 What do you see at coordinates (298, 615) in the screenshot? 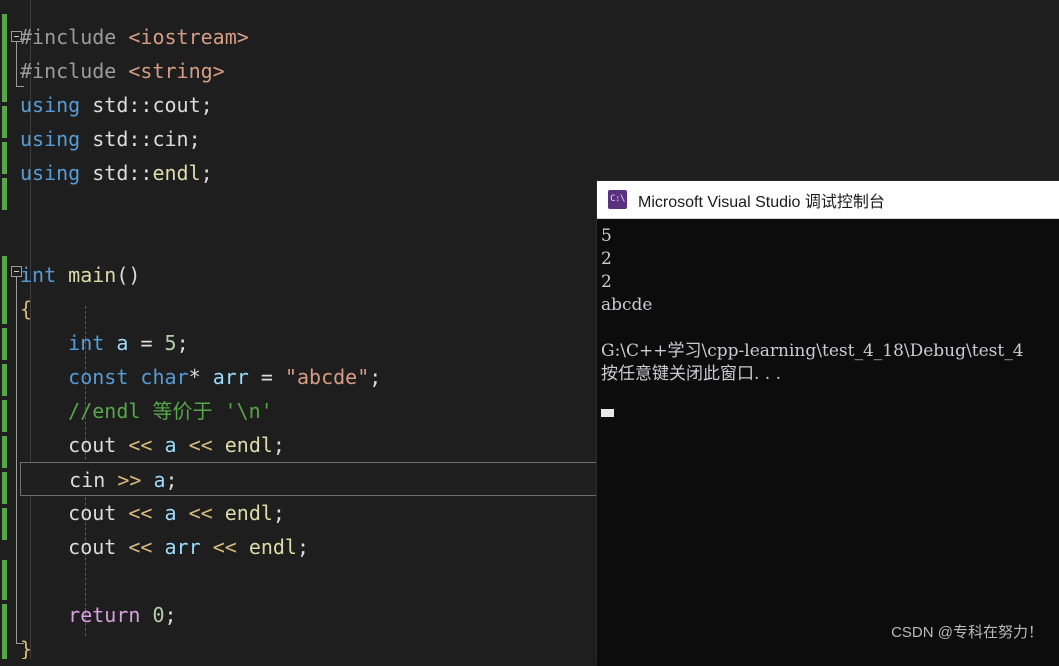
I see `code-line: return 0;` at bounding box center [298, 615].